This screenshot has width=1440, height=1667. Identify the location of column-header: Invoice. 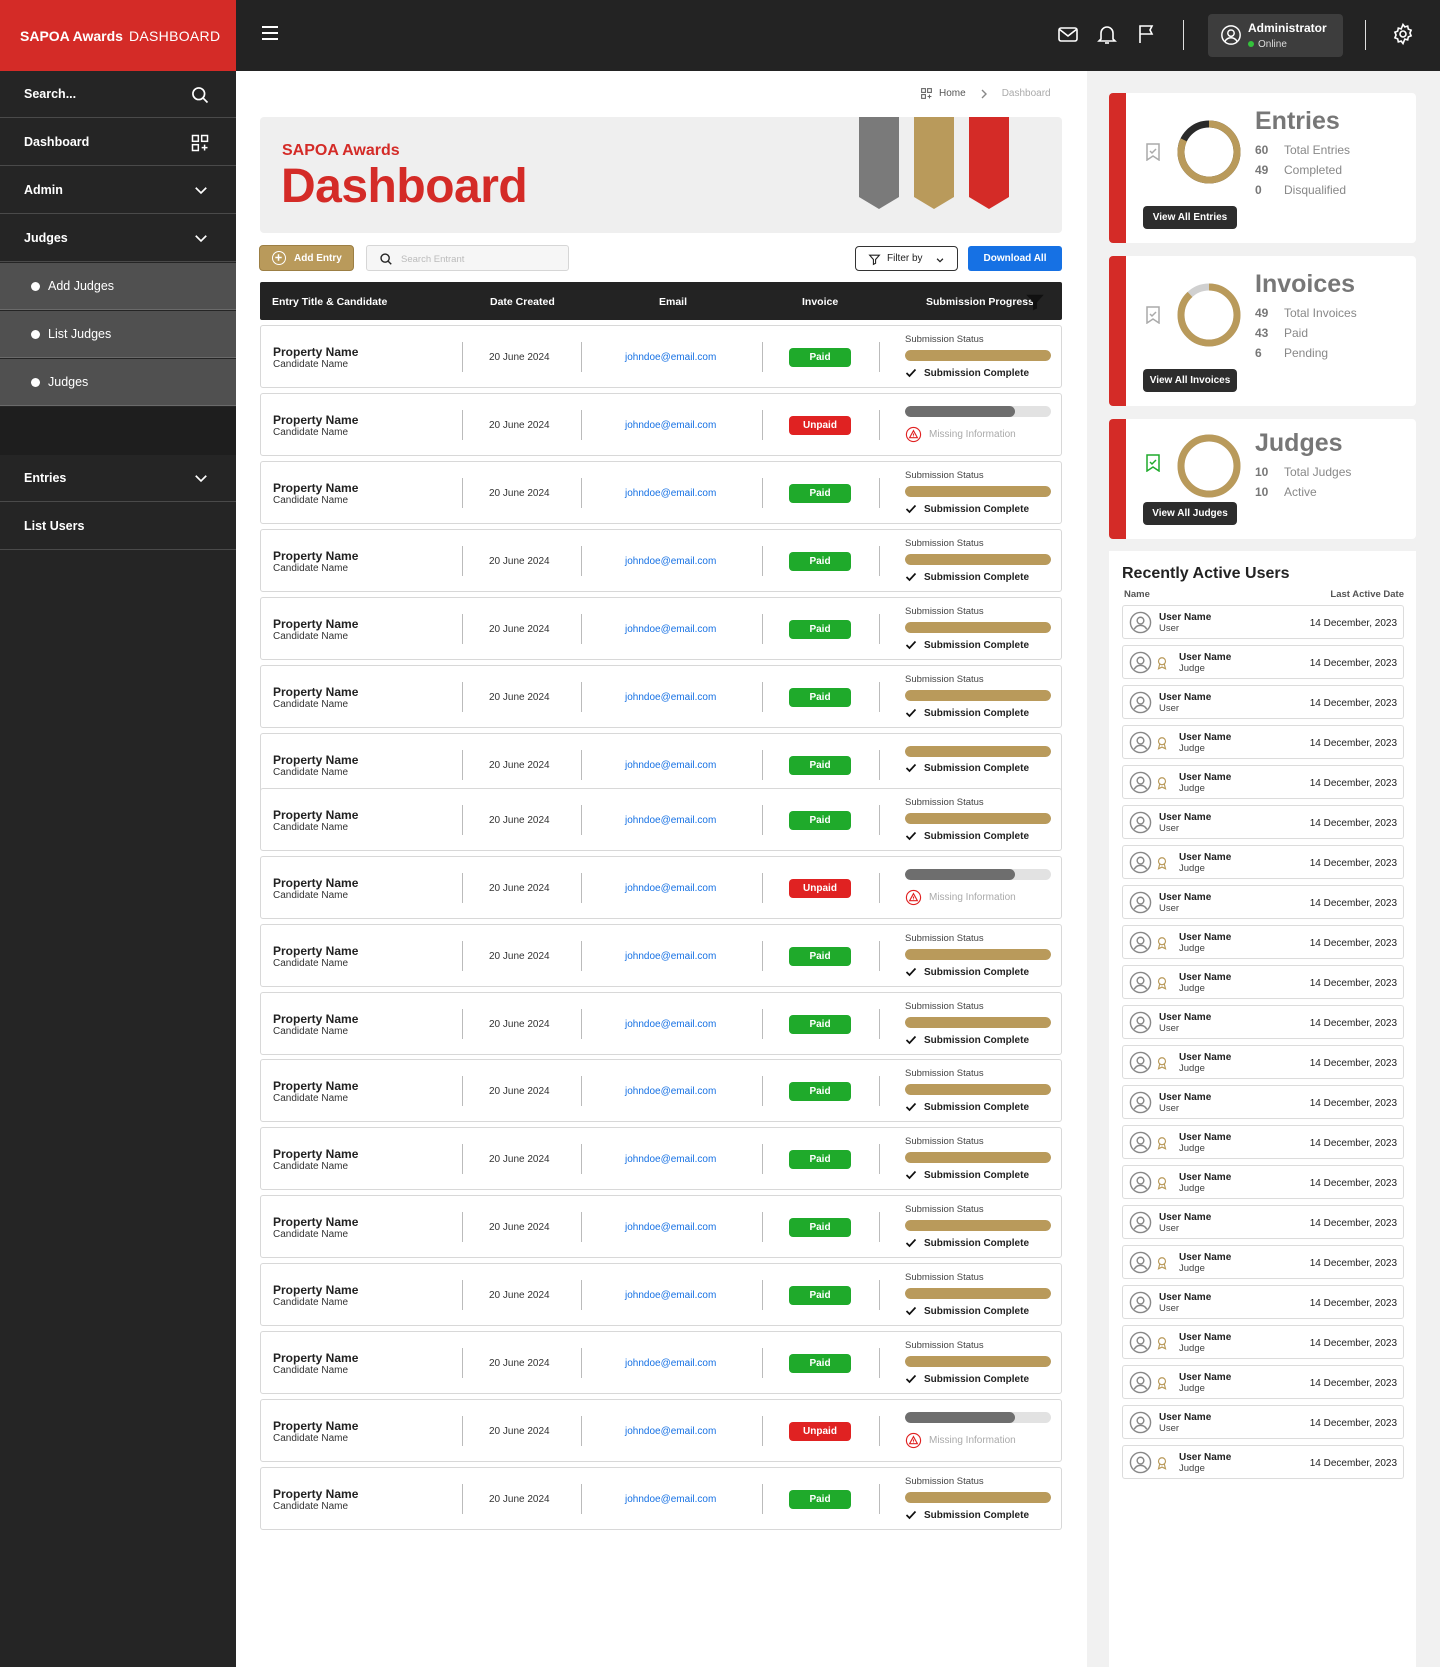
(820, 302).